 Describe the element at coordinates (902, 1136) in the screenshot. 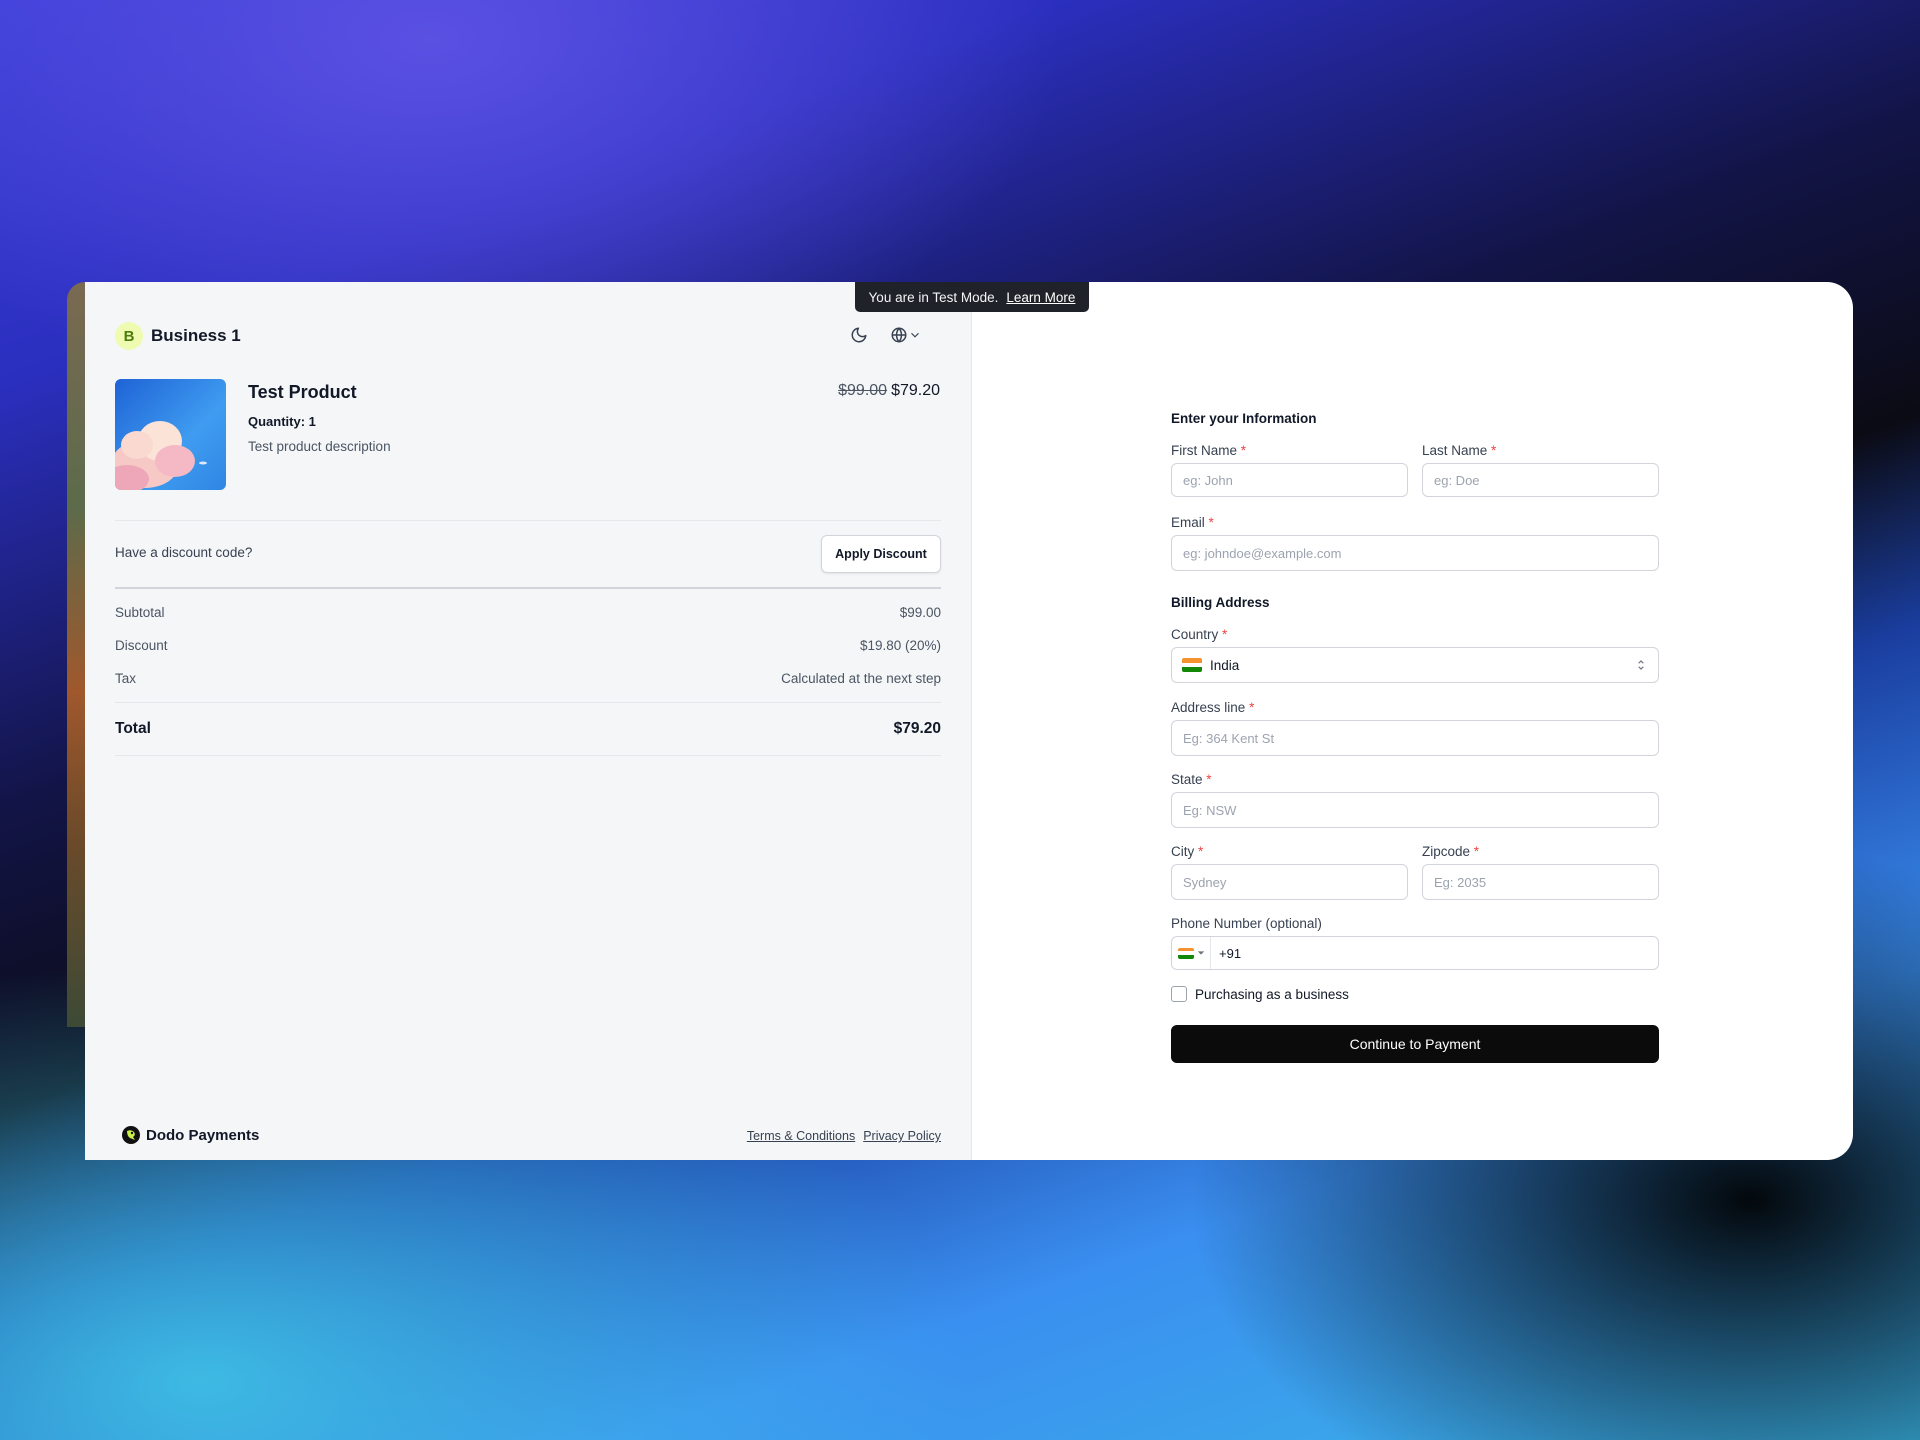

I see `privacy-link: Privacy Policy` at that location.